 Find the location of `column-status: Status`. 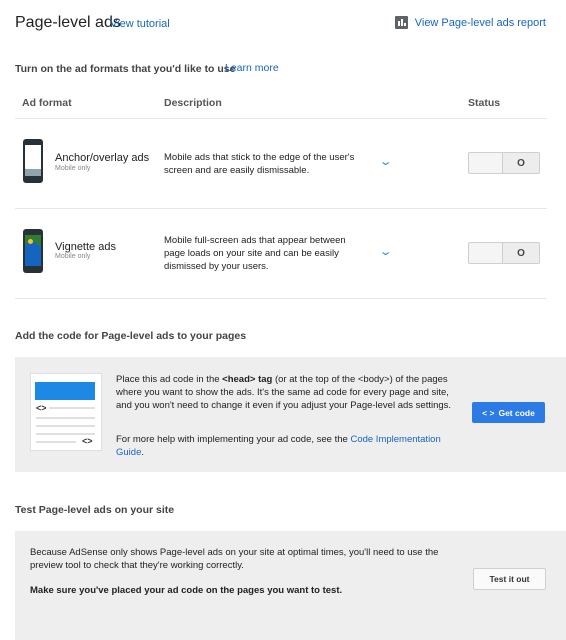

column-status: Status is located at coordinates (484, 103).